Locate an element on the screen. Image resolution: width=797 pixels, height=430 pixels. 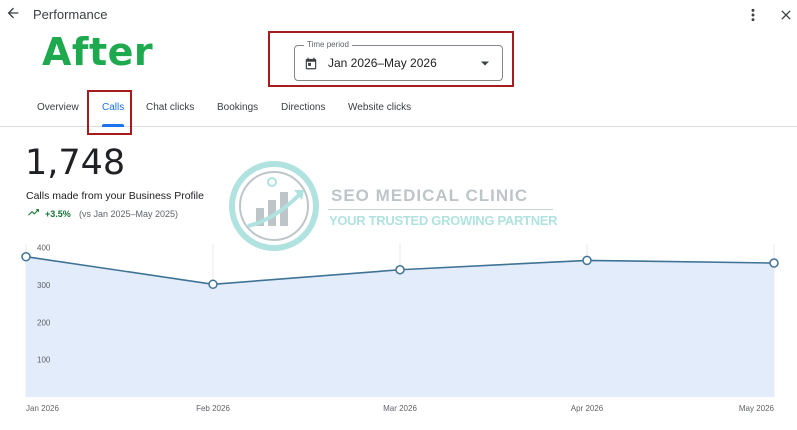
calls-comparison: (vs Jan 2025–May 2025) is located at coordinates (129, 214).